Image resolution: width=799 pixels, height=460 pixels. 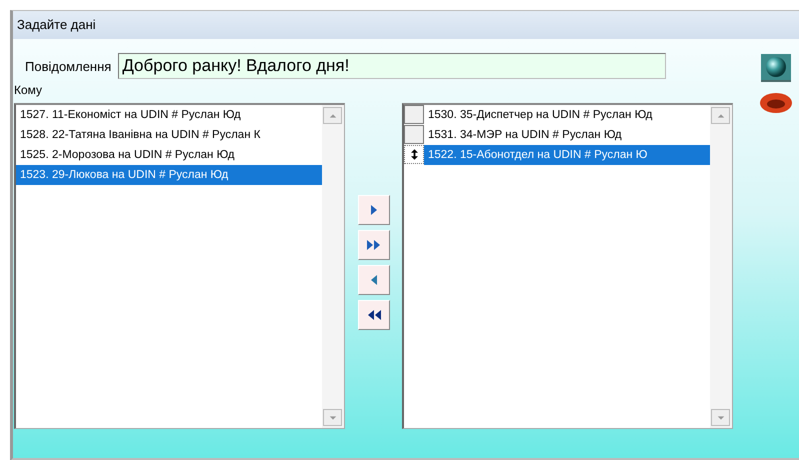 What do you see at coordinates (169, 155) in the screenshot?
I see `list-item: 1525. 2-Морозова на UDIN # Руслан Юд` at bounding box center [169, 155].